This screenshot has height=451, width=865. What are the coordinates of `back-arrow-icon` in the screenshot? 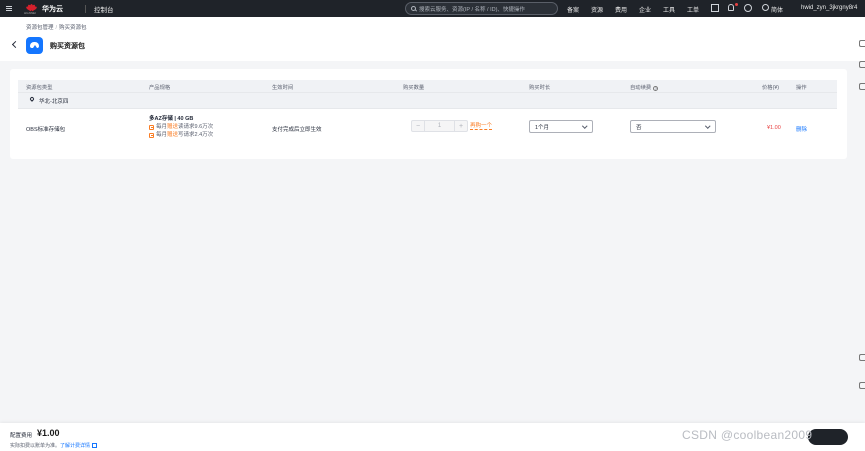 It's located at (15, 44).